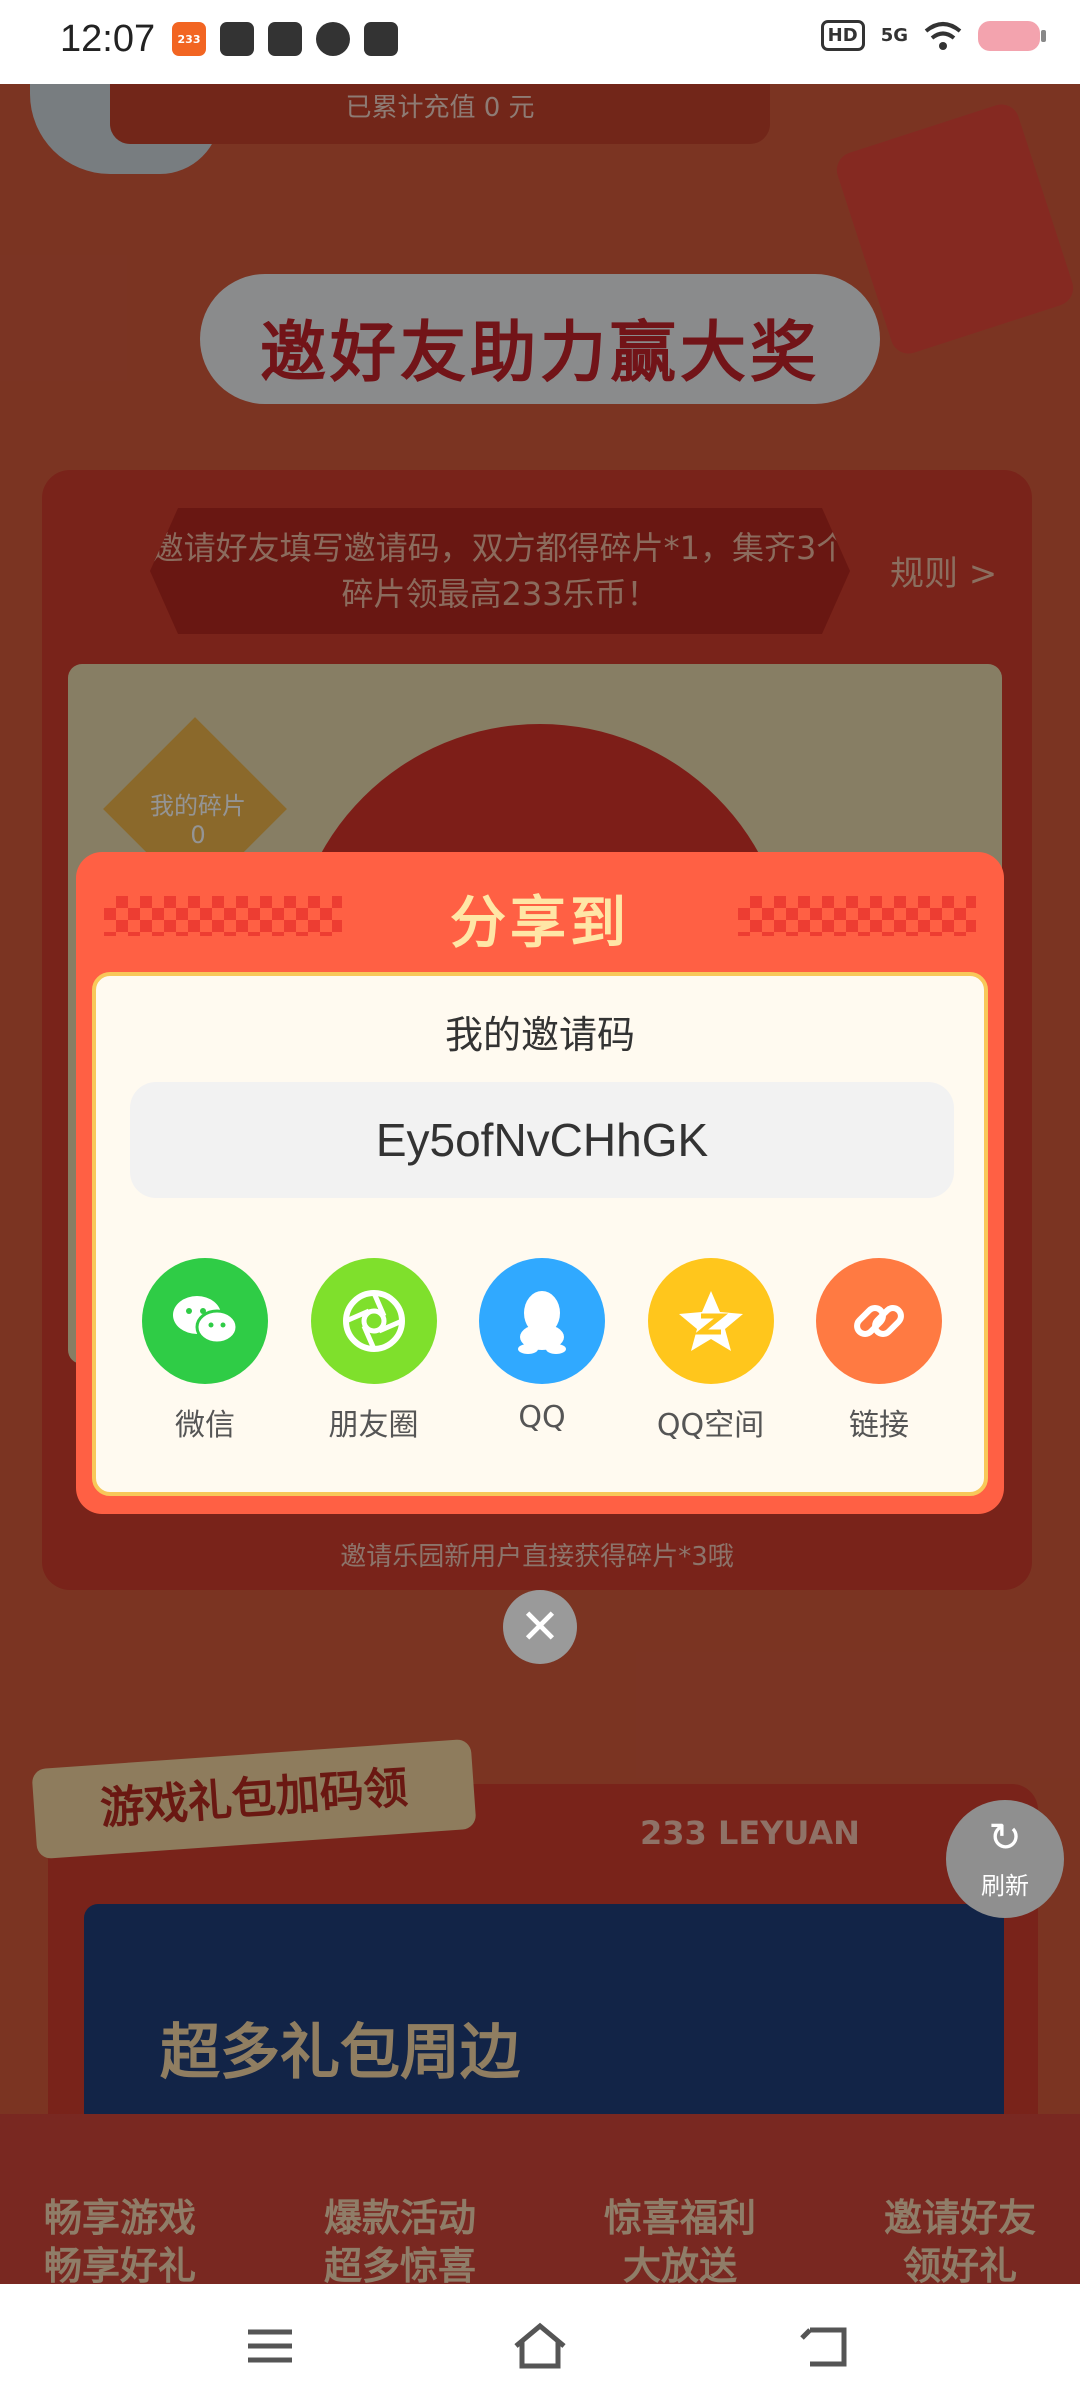 The image size is (1080, 2408). I want to click on battery-icon, so click(1012, 35).